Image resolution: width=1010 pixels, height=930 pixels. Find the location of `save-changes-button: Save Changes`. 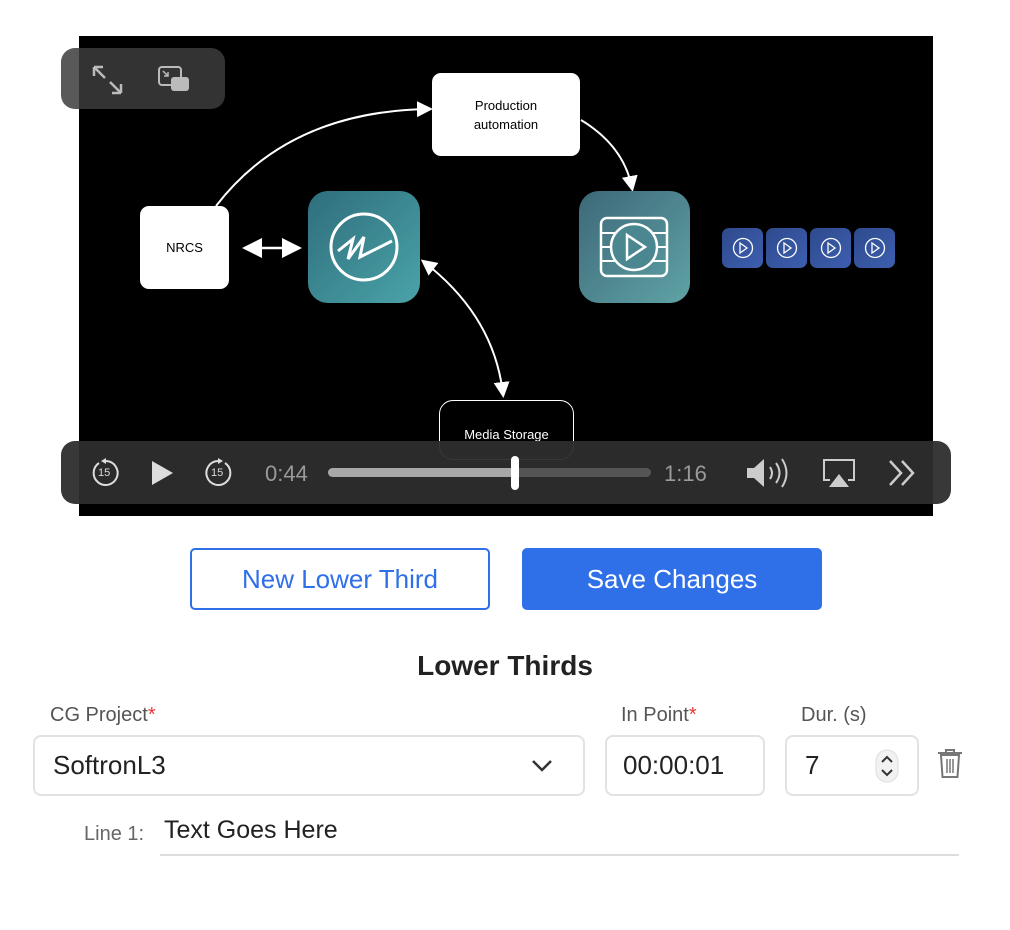

save-changes-button: Save Changes is located at coordinates (672, 579).